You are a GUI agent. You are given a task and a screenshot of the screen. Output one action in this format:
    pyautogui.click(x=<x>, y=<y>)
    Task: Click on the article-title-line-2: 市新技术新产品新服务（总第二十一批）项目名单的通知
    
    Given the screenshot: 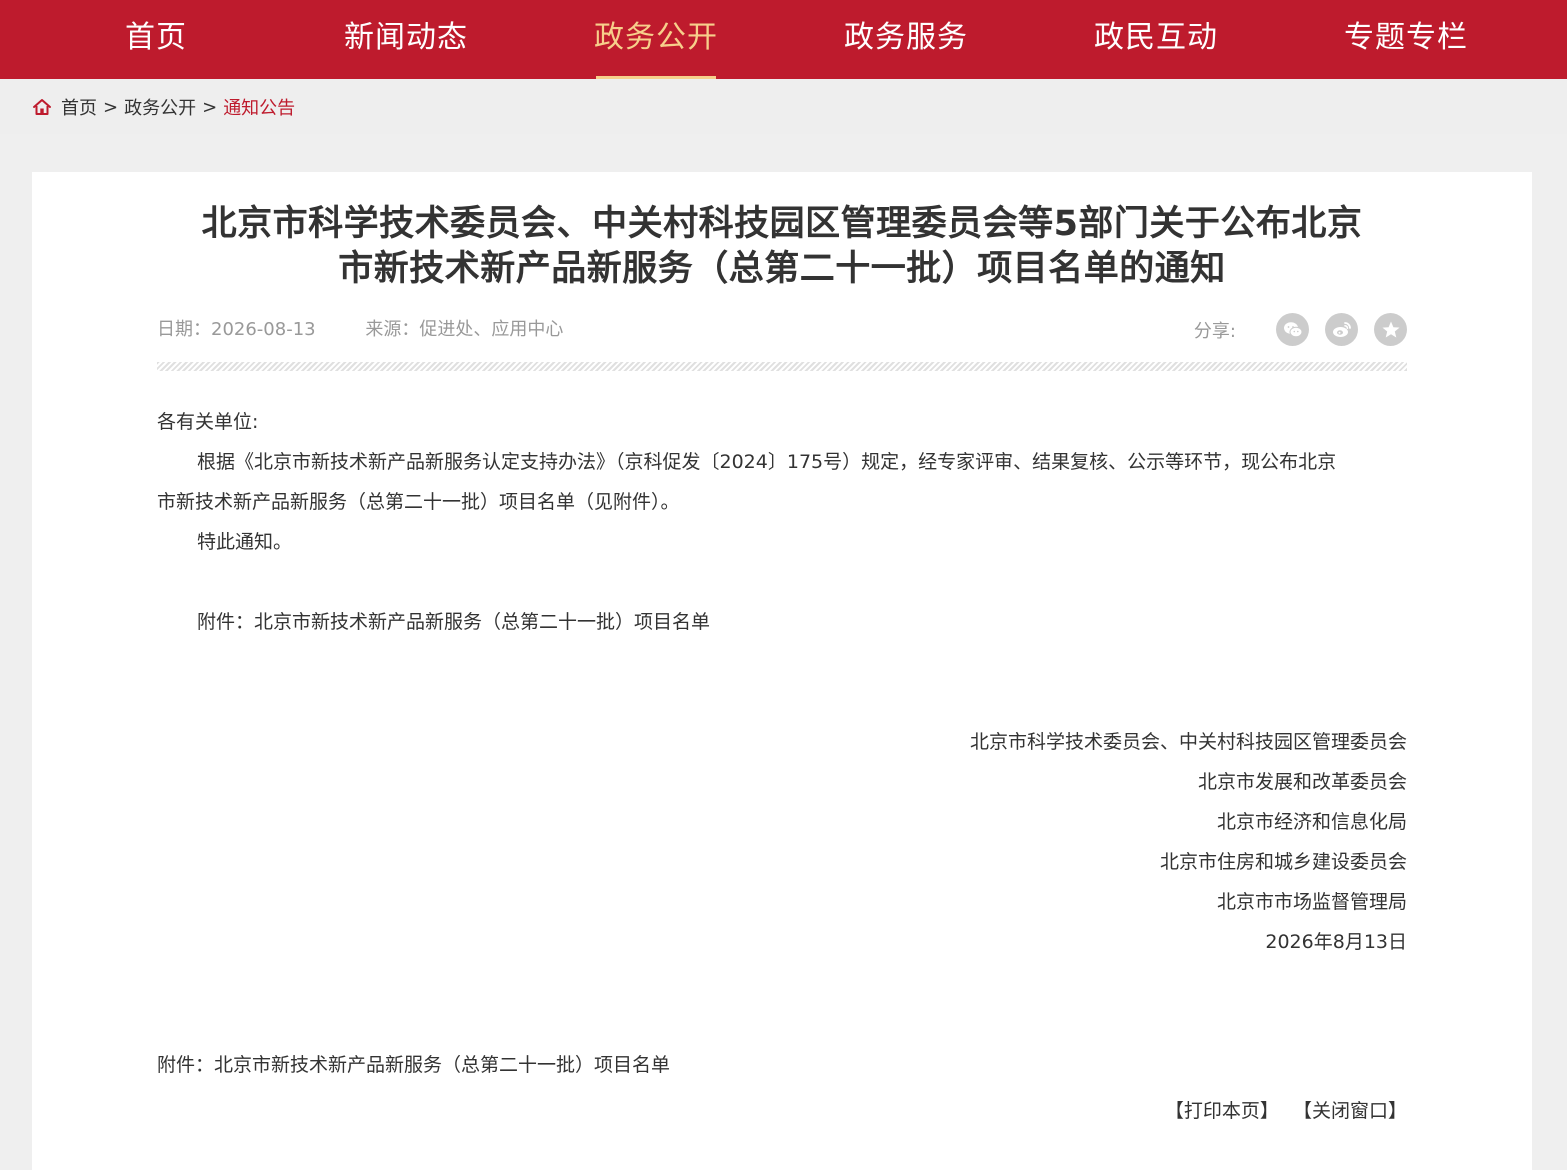 What is the action you would take?
    pyautogui.click(x=782, y=269)
    